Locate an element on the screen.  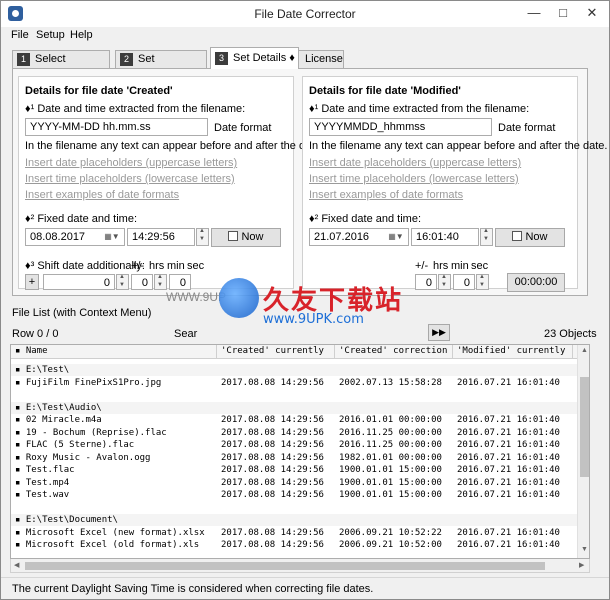
checkbox-icon is located at coordinates (233, 236).